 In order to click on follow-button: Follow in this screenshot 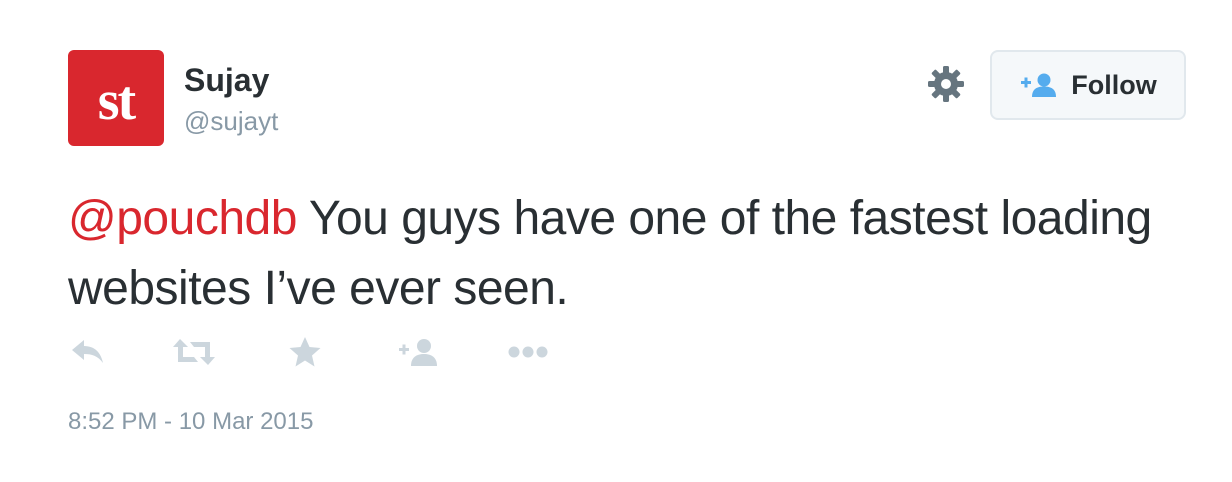, I will do `click(1088, 85)`.